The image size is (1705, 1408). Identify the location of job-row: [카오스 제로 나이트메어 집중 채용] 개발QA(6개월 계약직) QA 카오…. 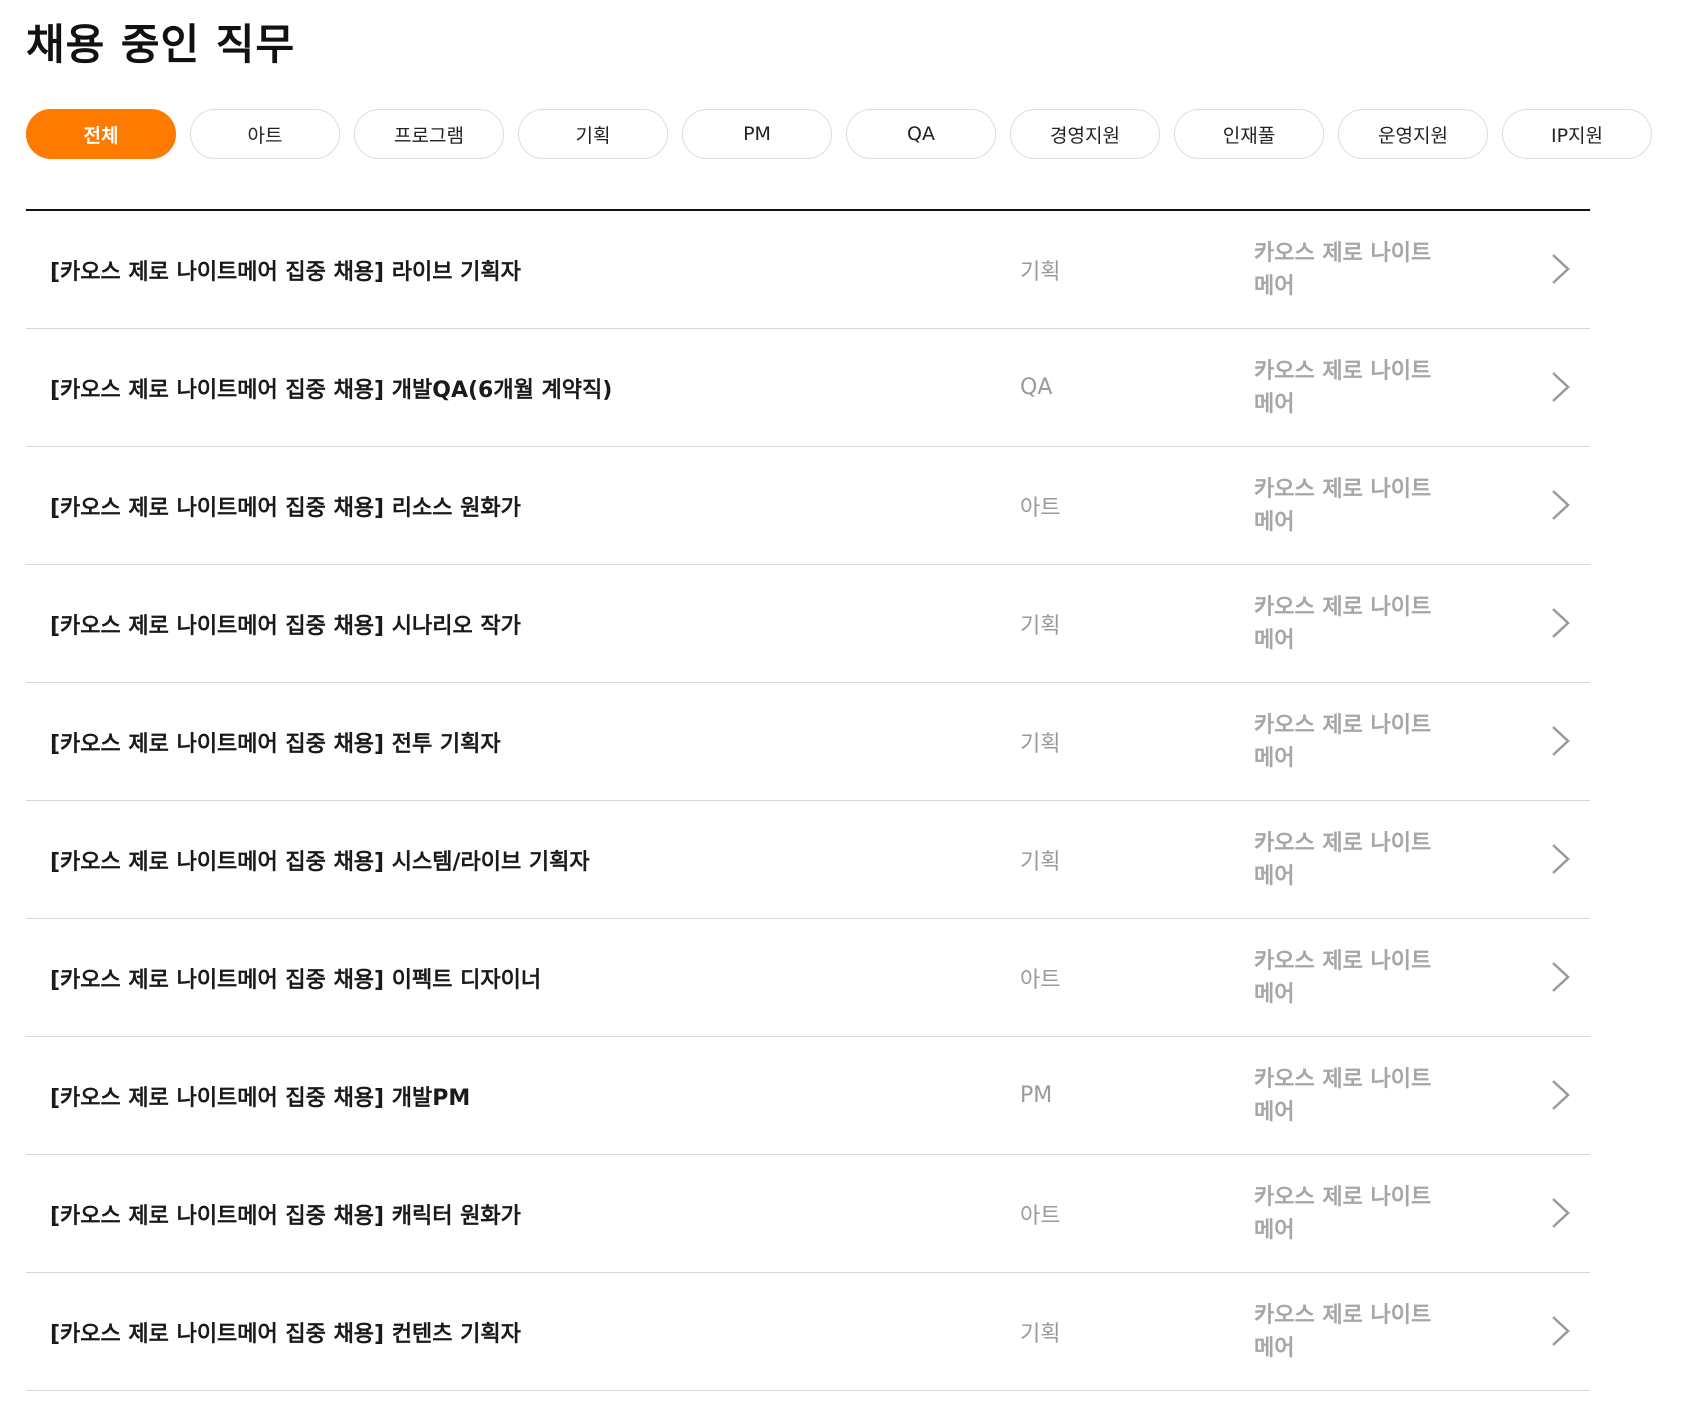
(808, 388).